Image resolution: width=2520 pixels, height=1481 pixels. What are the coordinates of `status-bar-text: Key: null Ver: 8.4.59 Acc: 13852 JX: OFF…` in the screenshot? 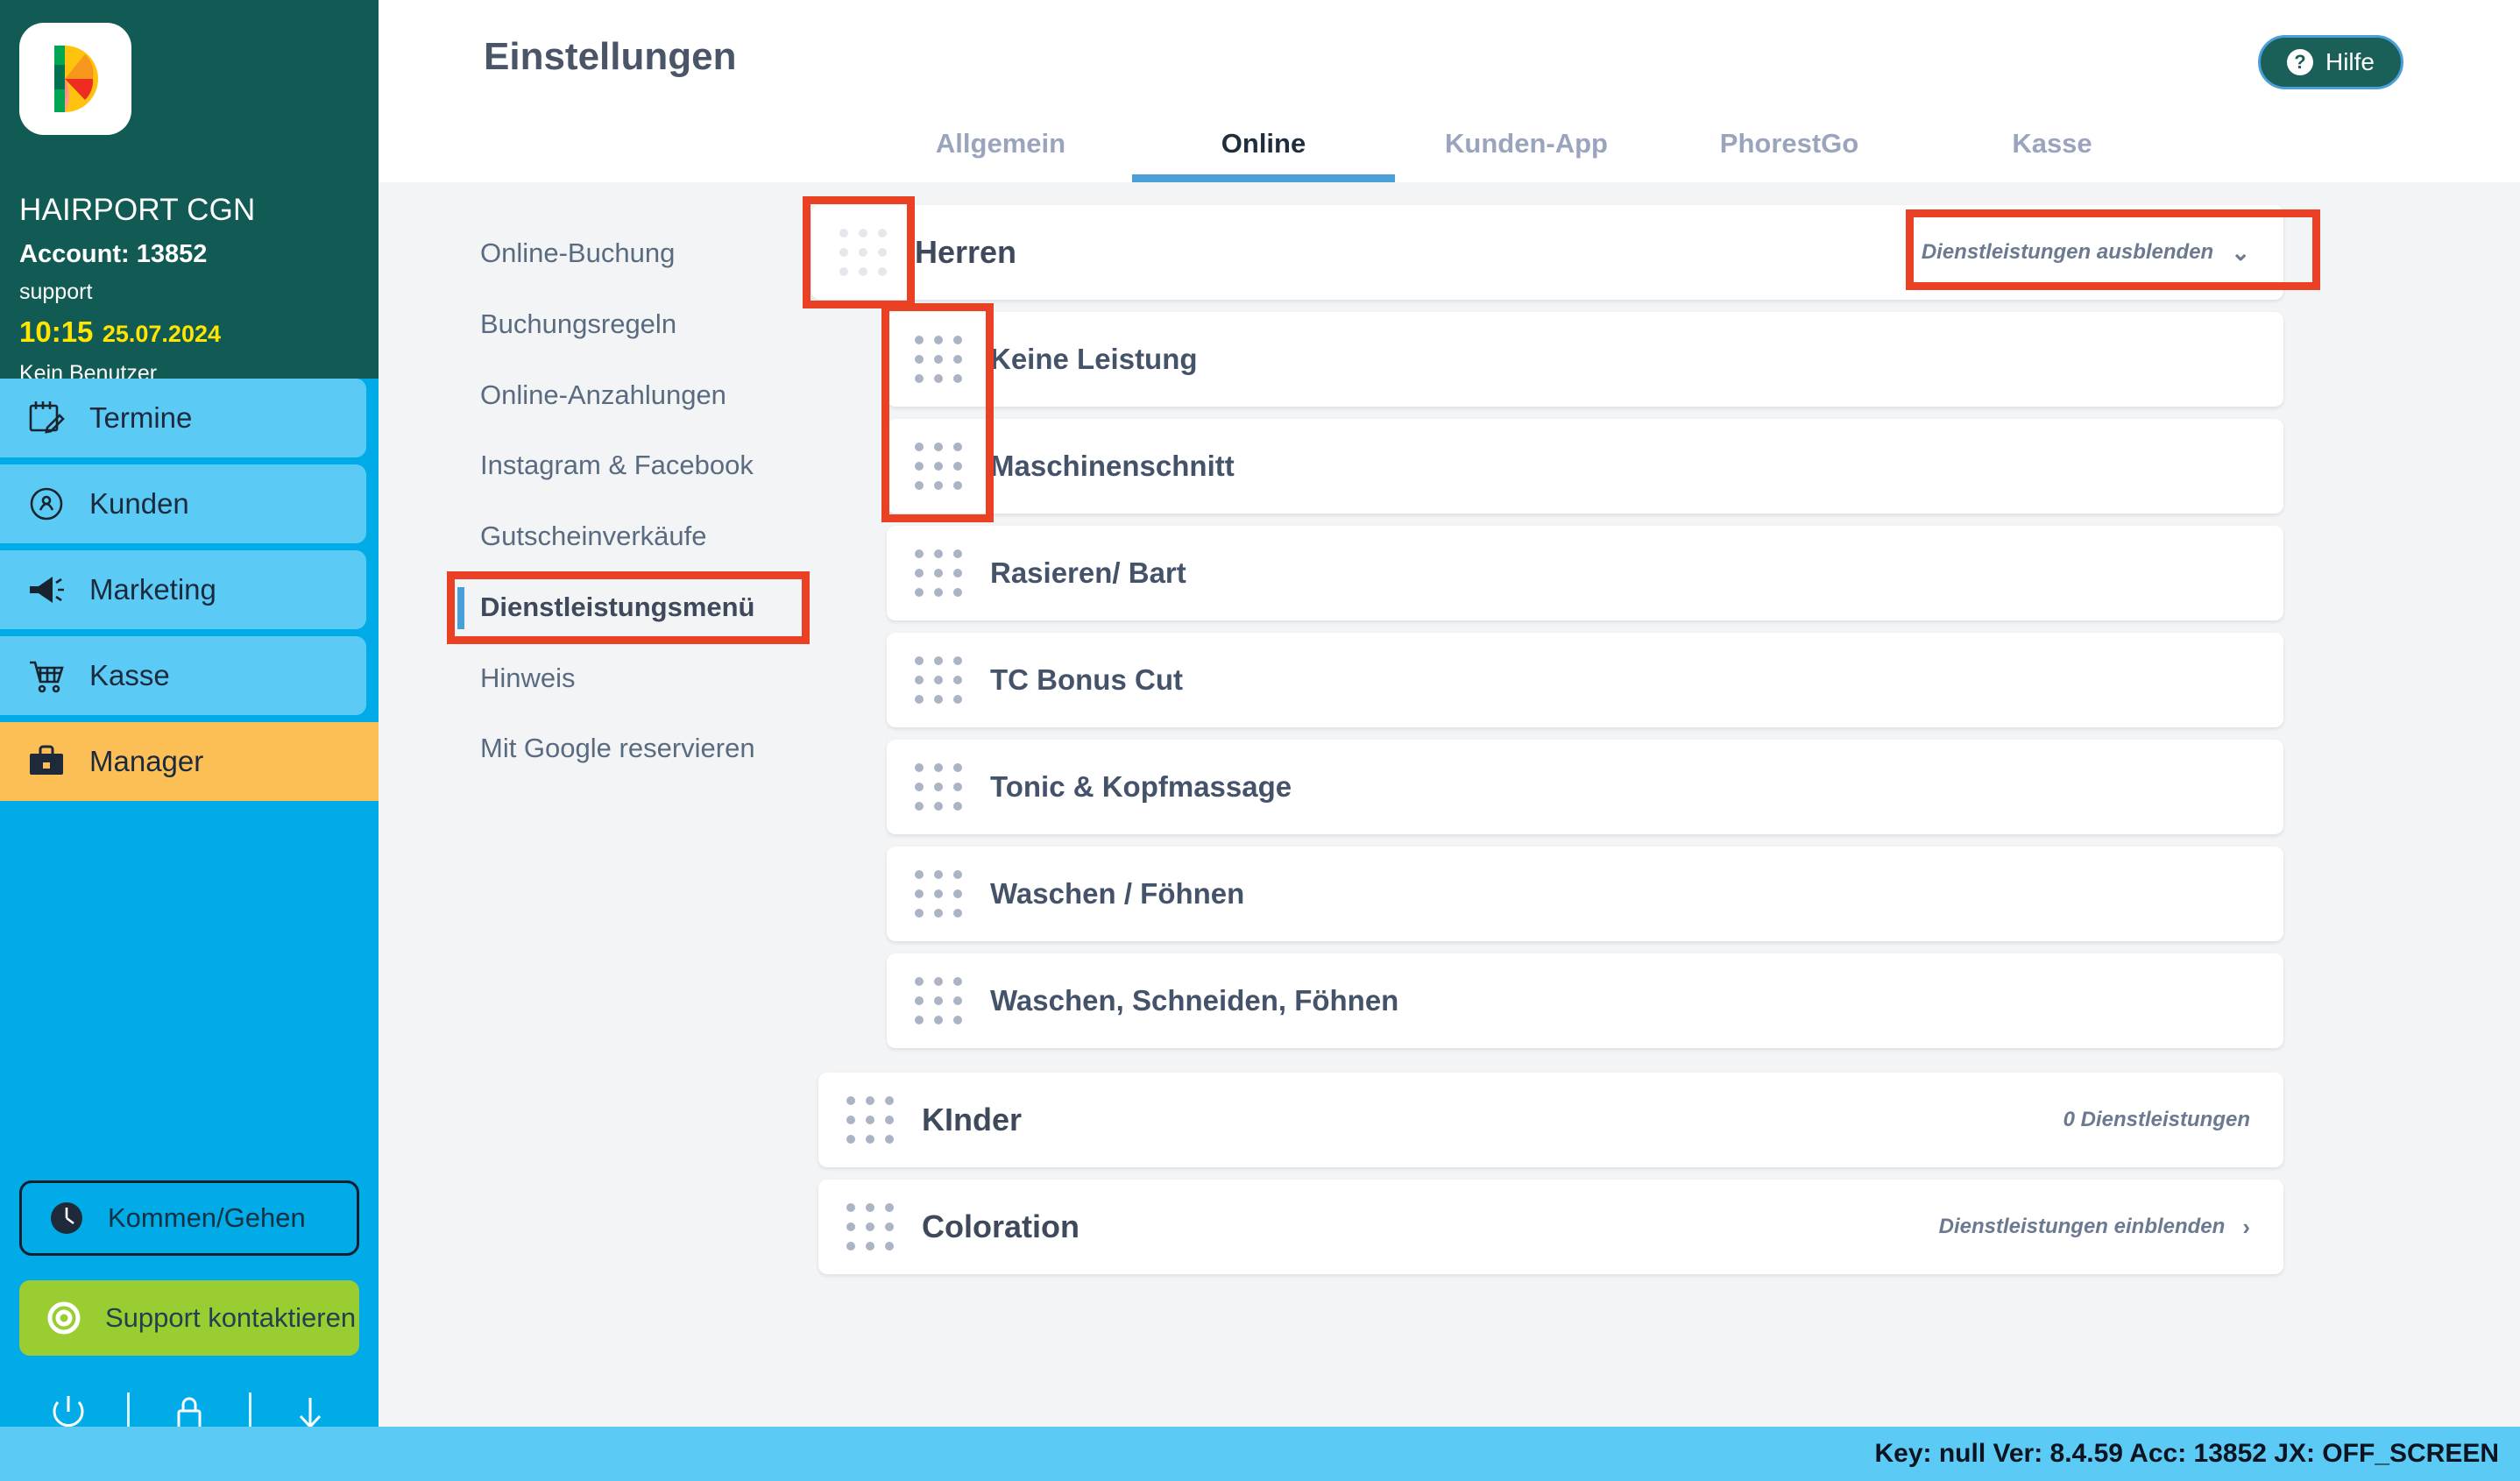 It's located at (2186, 1453).